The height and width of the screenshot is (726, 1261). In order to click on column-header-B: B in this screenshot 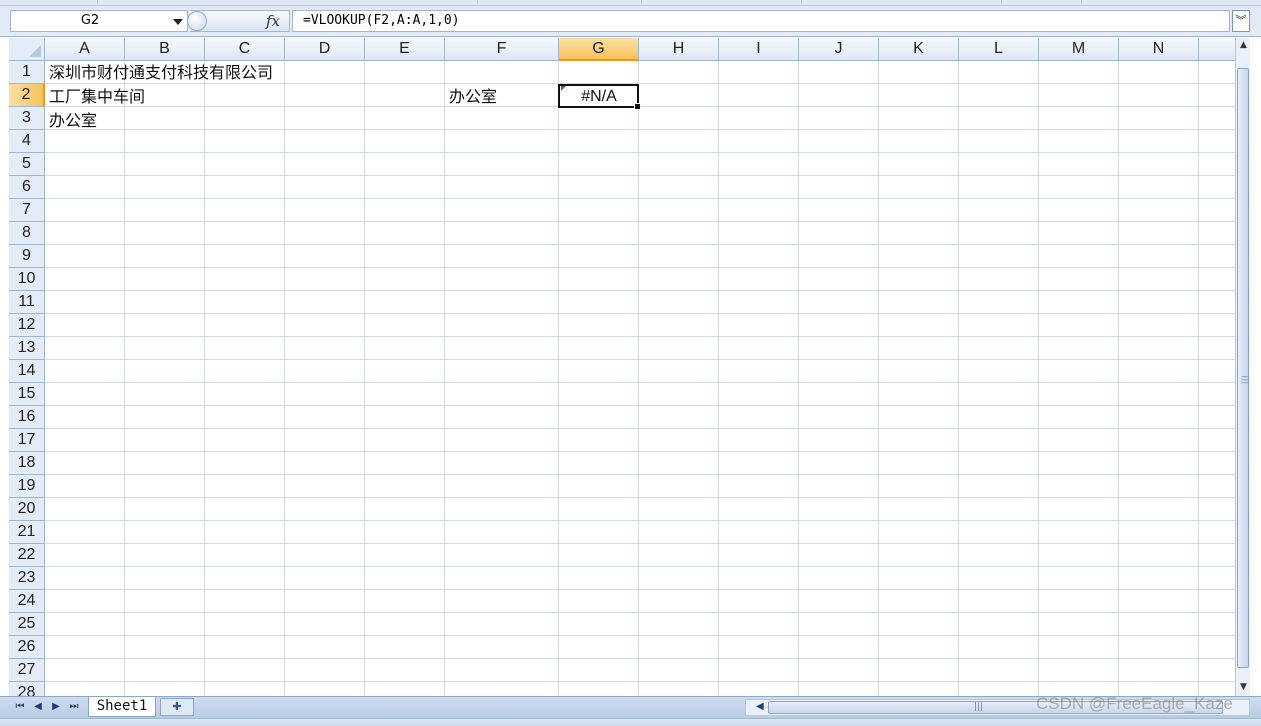, I will do `click(165, 49)`.